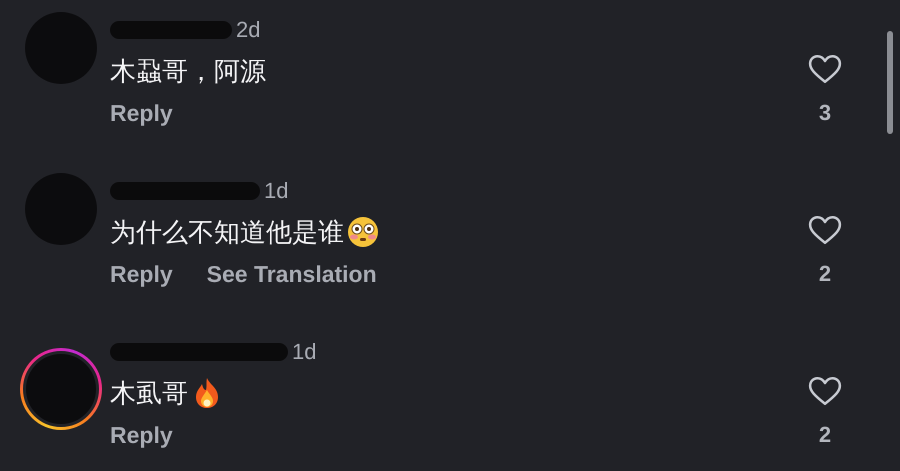 This screenshot has width=900, height=471. Describe the element at coordinates (188, 71) in the screenshot. I see `comment-text: 木蝨哥，阿源` at that location.